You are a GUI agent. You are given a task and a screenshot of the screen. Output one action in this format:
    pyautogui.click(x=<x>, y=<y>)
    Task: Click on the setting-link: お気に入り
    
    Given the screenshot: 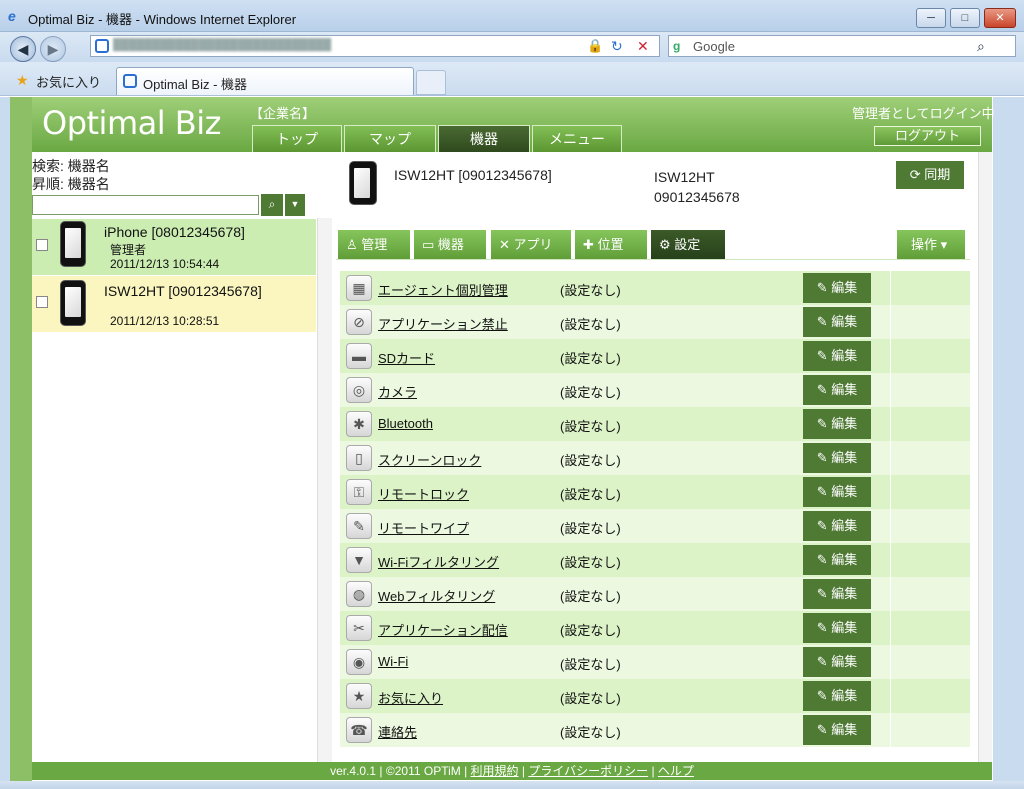 What is the action you would take?
    pyautogui.click(x=410, y=697)
    